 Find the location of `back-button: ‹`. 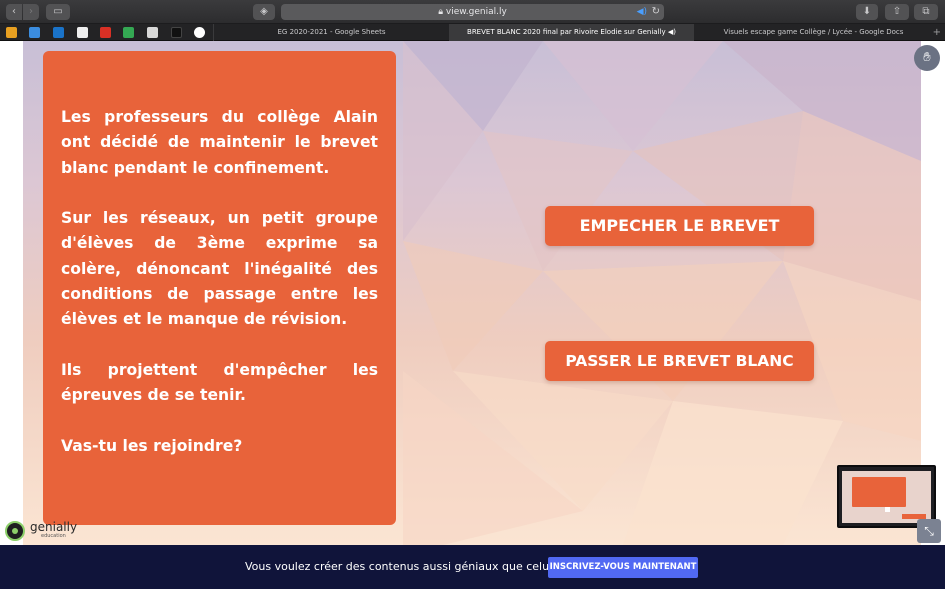

back-button: ‹ is located at coordinates (14, 12).